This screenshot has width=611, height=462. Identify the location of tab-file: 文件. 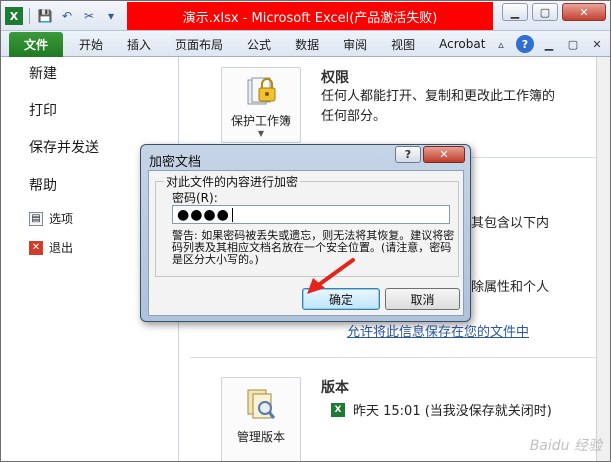
(36, 44).